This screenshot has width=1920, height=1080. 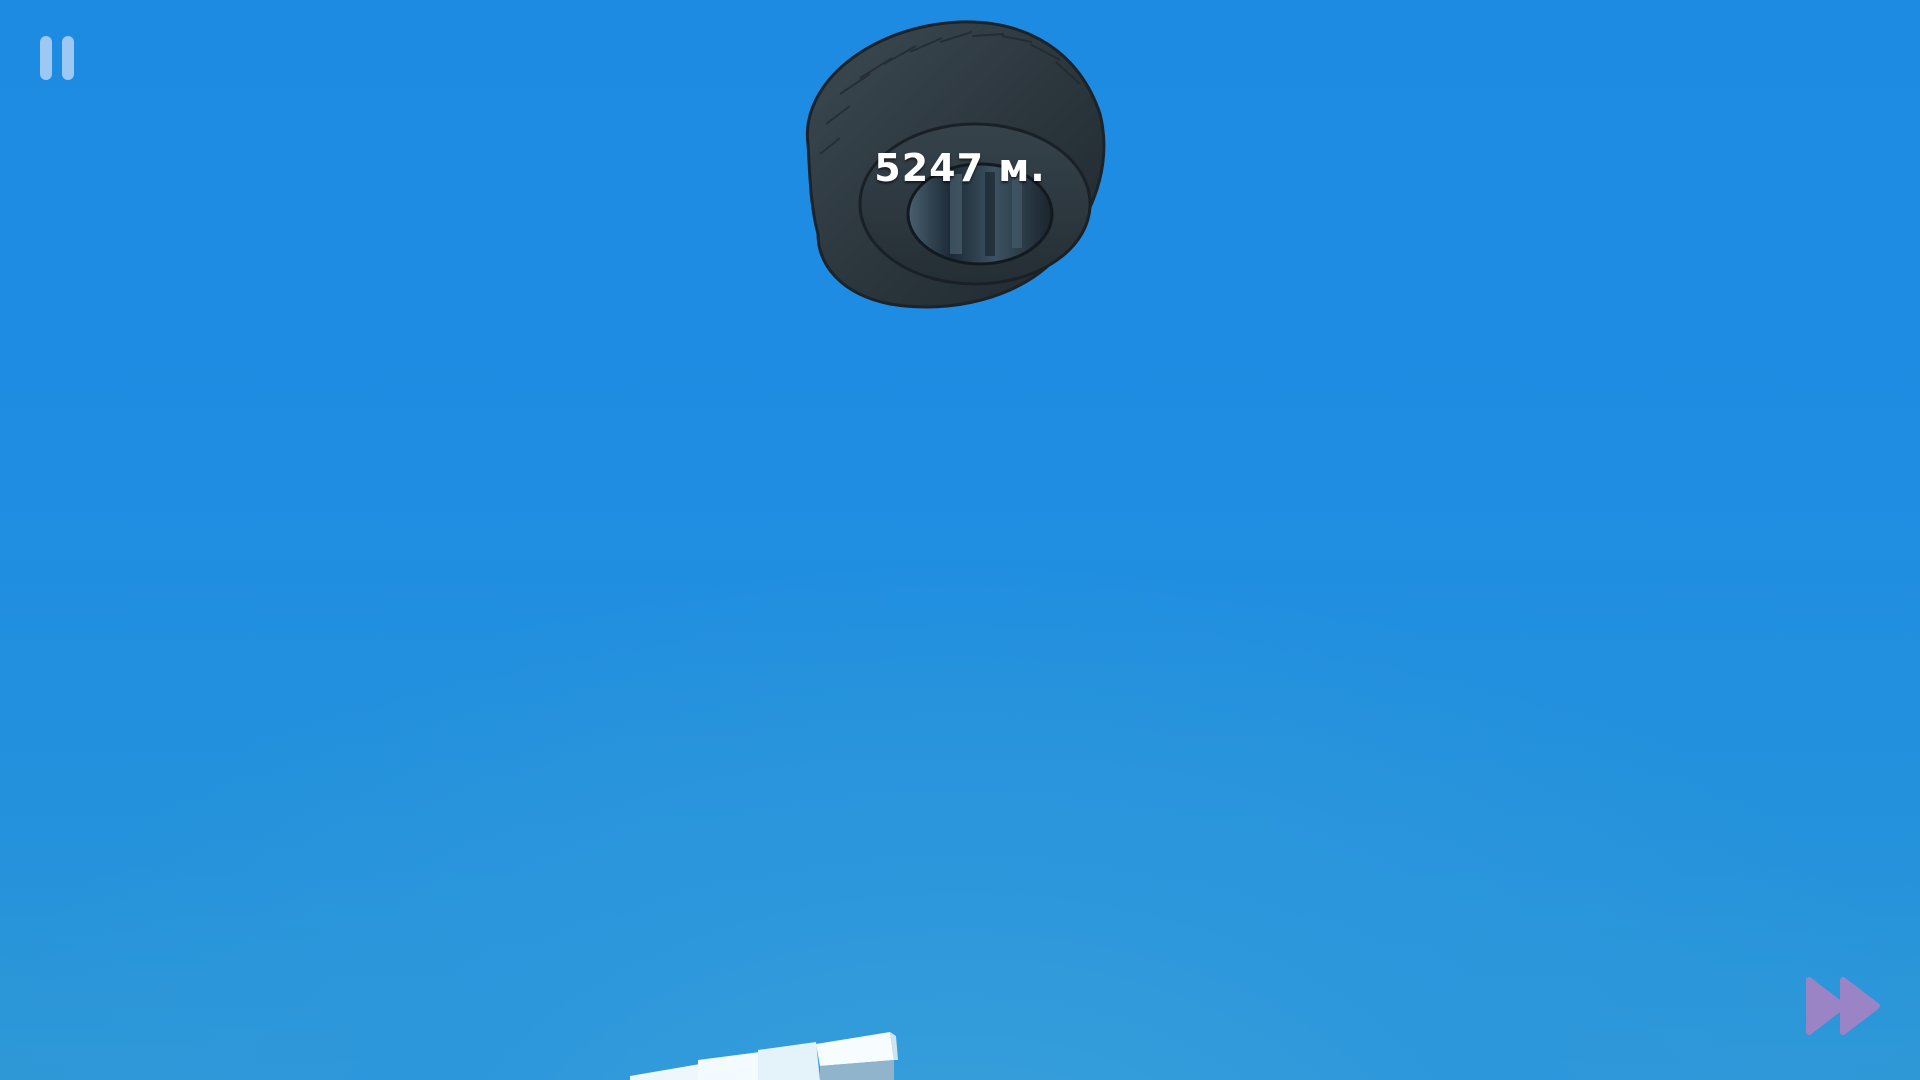 I want to click on pause-bar-left, so click(x=46, y=58).